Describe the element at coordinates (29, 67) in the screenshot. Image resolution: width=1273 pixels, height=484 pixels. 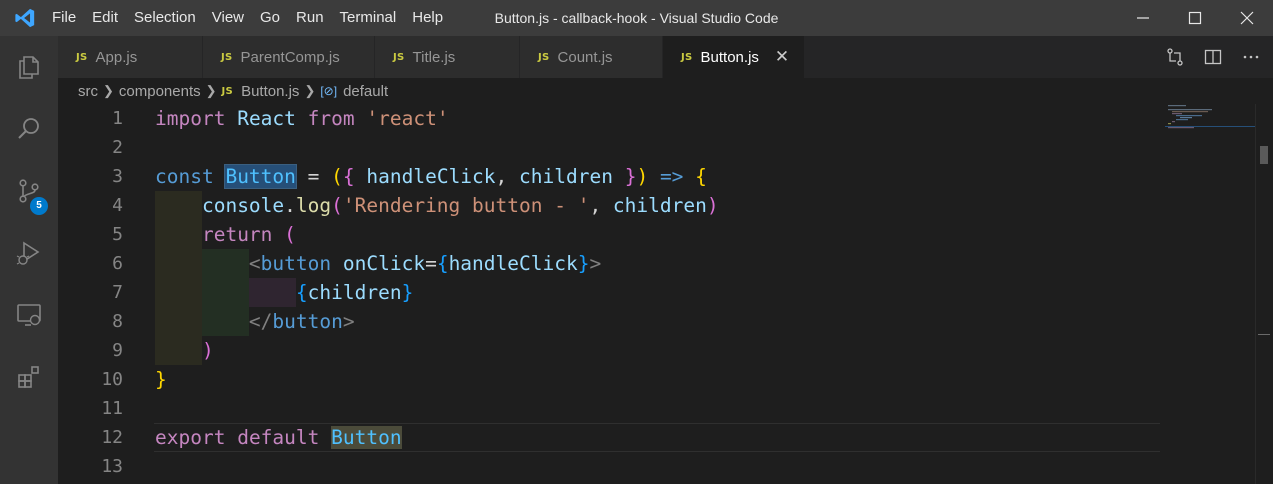
I see `explorer-icon` at that location.